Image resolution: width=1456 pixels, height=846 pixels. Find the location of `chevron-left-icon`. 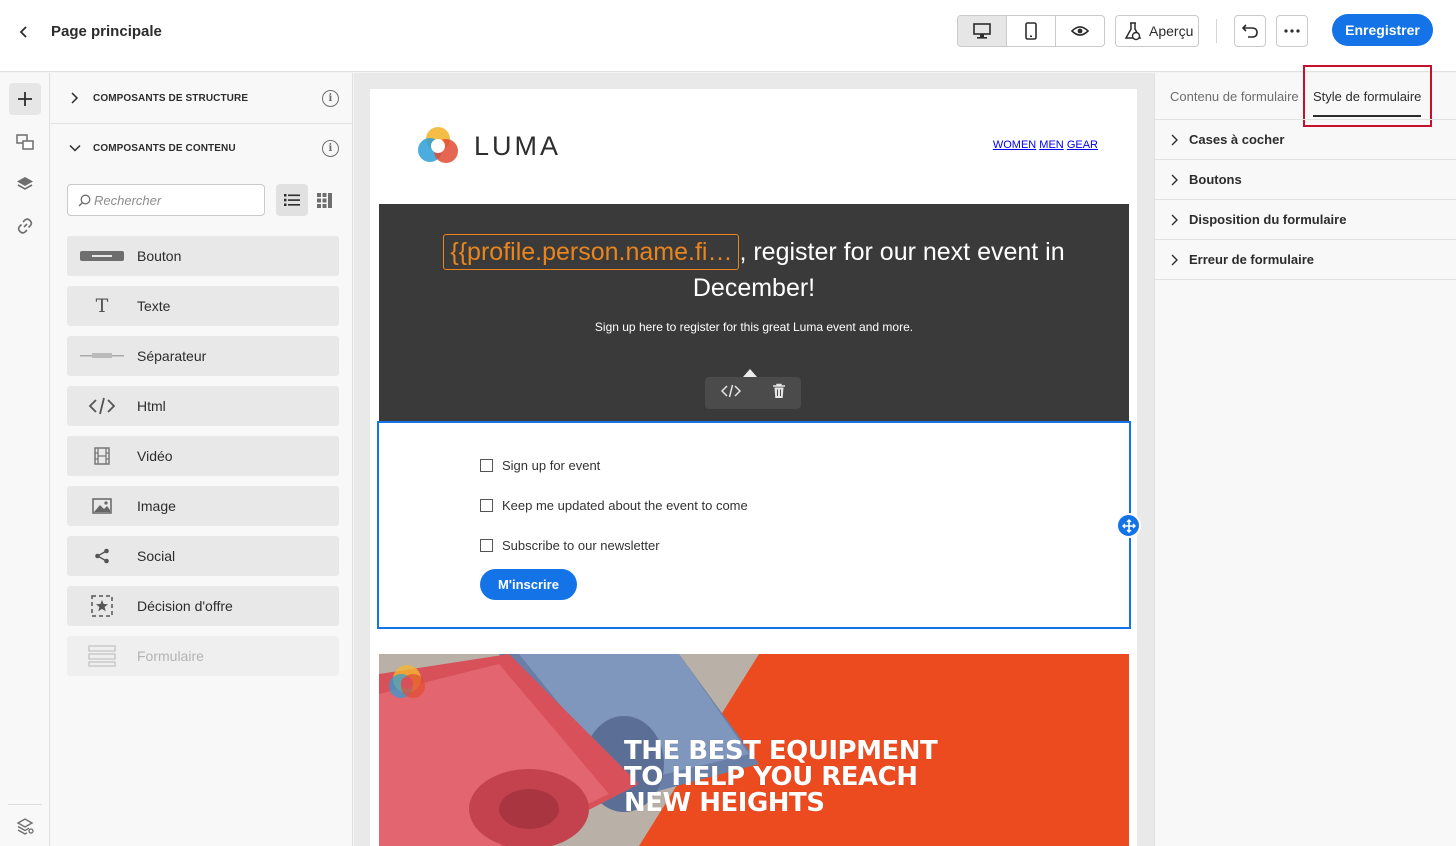

chevron-left-icon is located at coordinates (23, 32).